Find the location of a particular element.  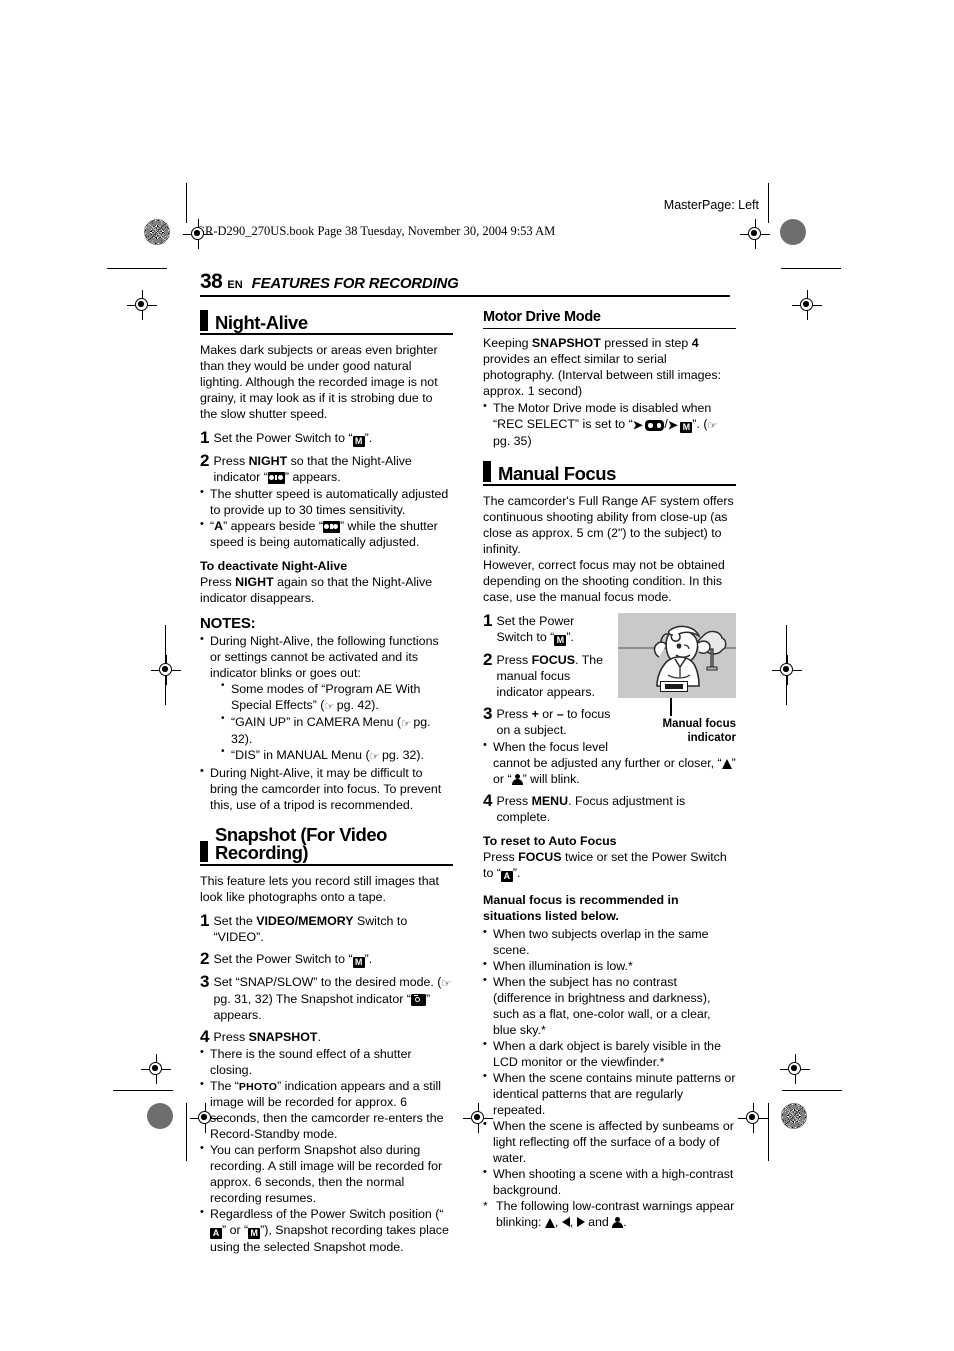

chapter-title: FEATURES FOR RECORDING is located at coordinates (355, 283).